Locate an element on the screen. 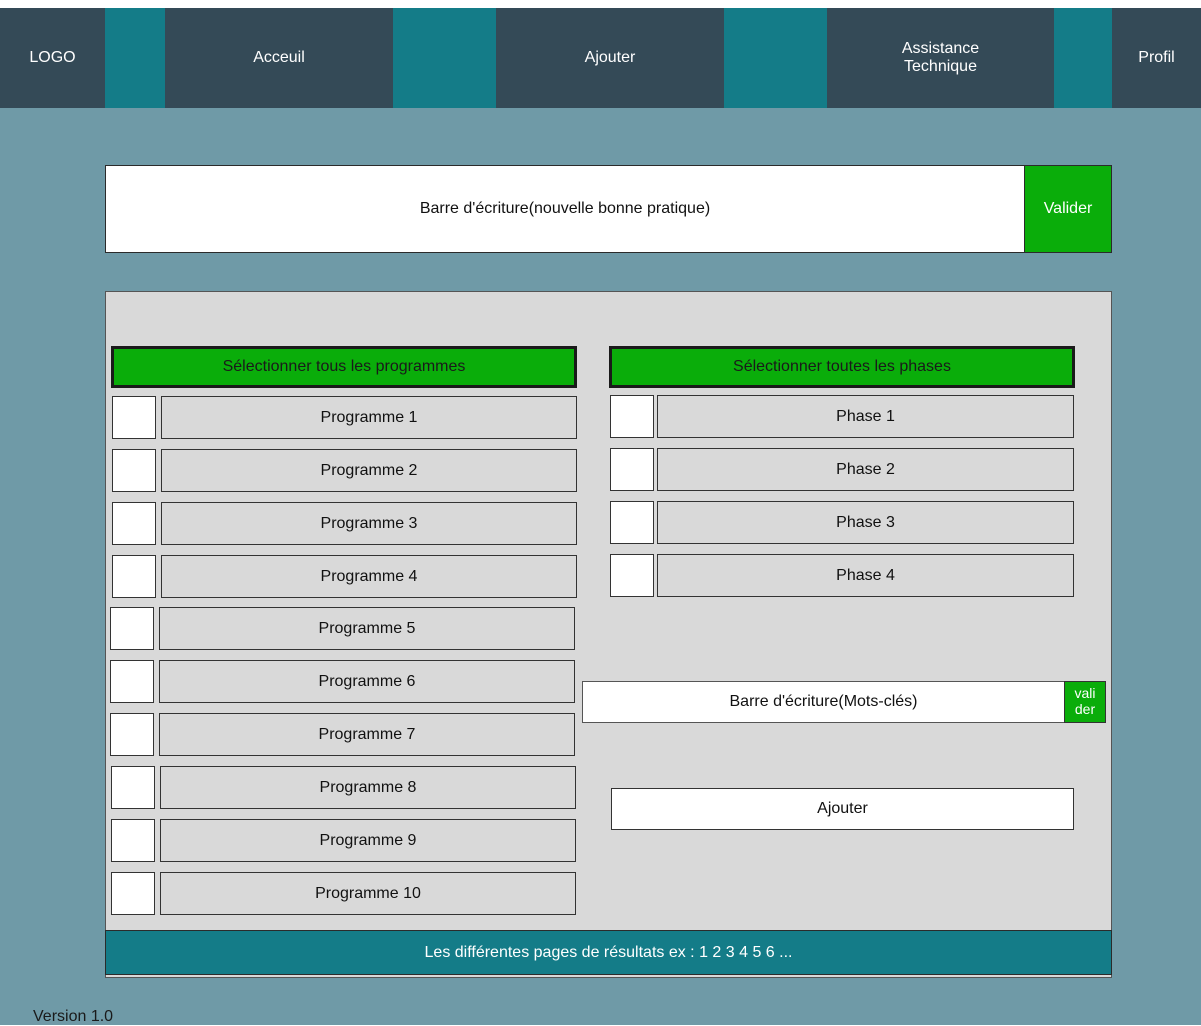 The image size is (1201, 1026). program-label: Programme 10 is located at coordinates (368, 893).